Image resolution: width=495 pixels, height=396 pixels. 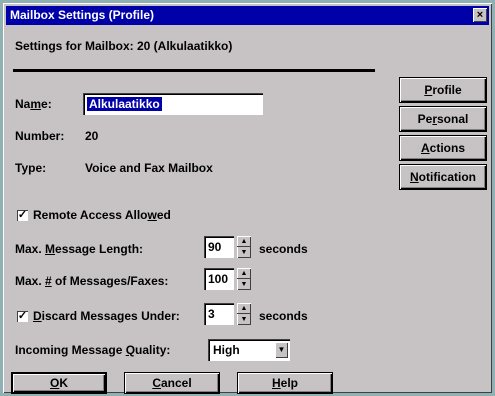 What do you see at coordinates (102, 215) in the screenshot?
I see `remote-access-label: Remote Access Allowed` at bounding box center [102, 215].